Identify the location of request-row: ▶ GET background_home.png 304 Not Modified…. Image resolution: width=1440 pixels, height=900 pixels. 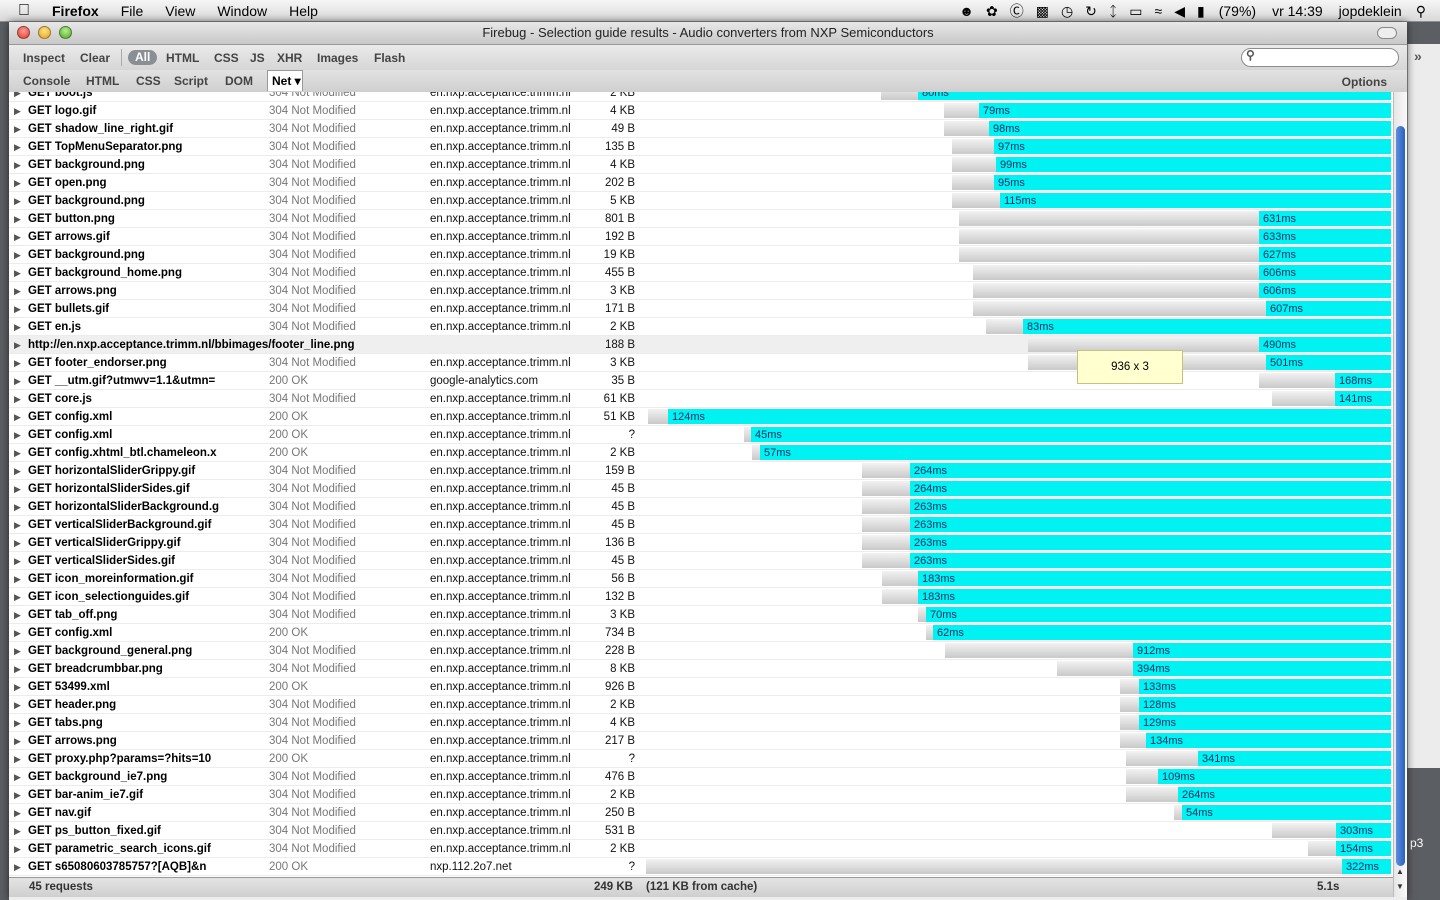
(701, 273).